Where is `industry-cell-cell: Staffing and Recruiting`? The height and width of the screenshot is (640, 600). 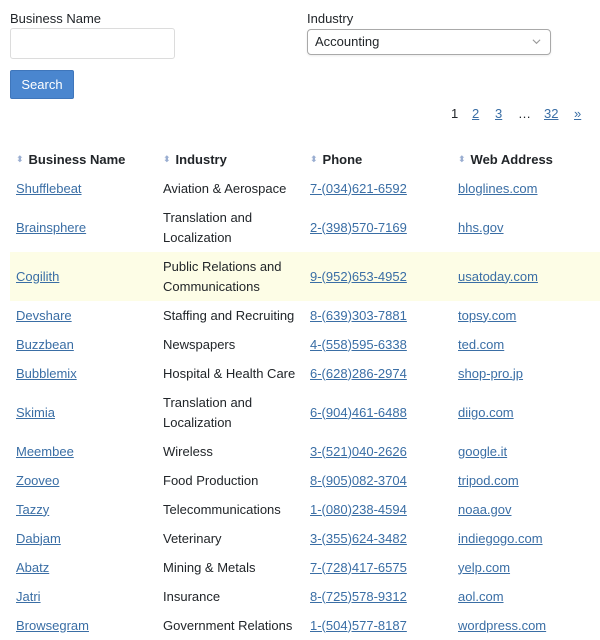 industry-cell-cell: Staffing and Recruiting is located at coordinates (230, 315).